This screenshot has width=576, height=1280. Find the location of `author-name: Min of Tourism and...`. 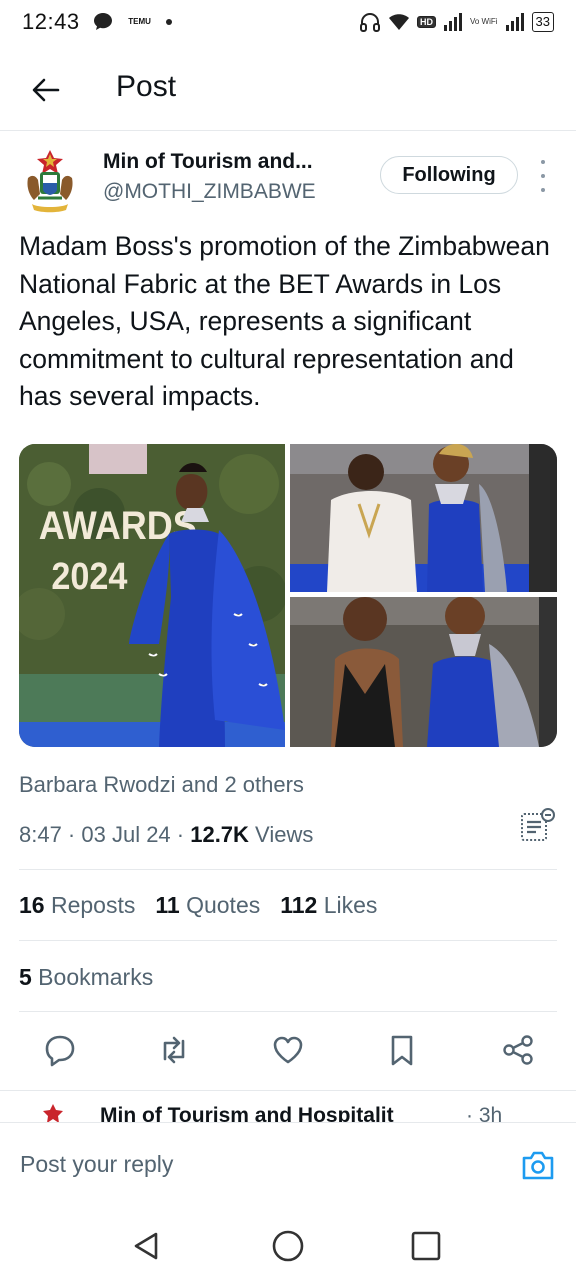

author-name: Min of Tourism and... is located at coordinates (208, 162).